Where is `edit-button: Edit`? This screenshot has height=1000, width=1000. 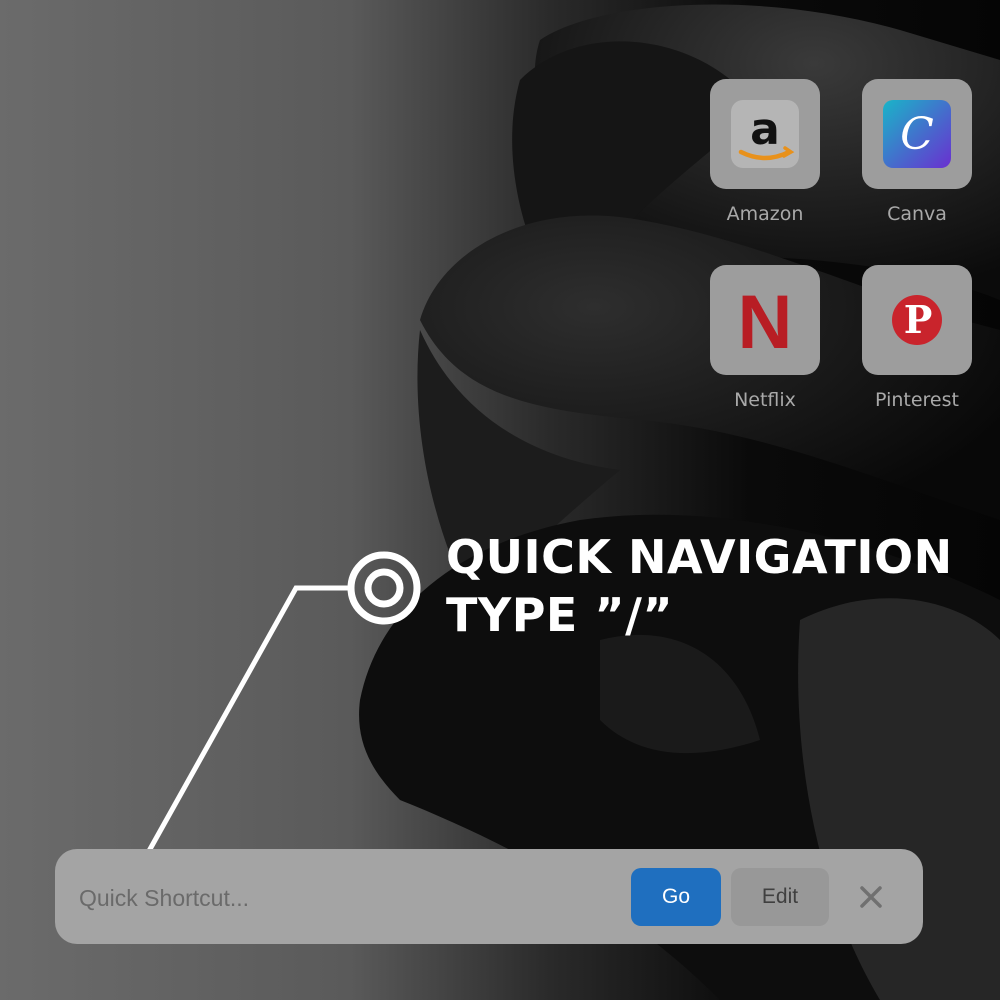
edit-button: Edit is located at coordinates (780, 897).